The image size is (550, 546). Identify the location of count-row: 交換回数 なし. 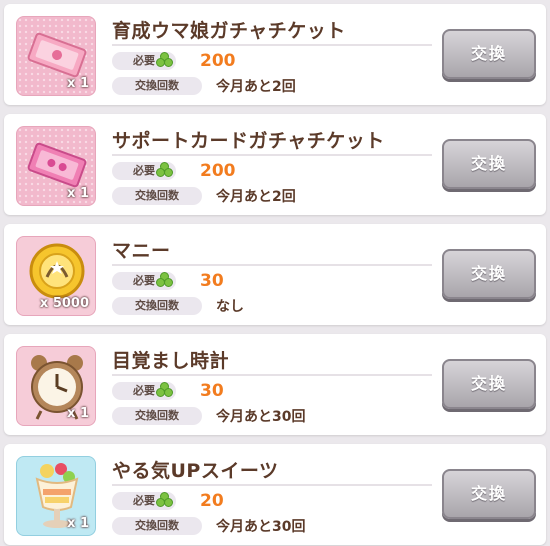
(178, 306).